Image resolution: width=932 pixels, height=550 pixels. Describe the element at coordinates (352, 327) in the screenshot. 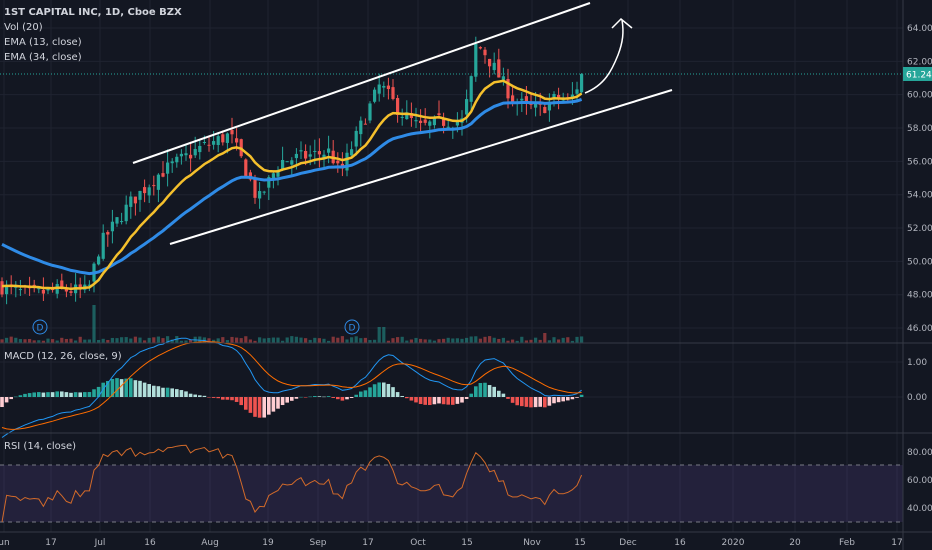

I see `dividend-marker-2: D` at that location.